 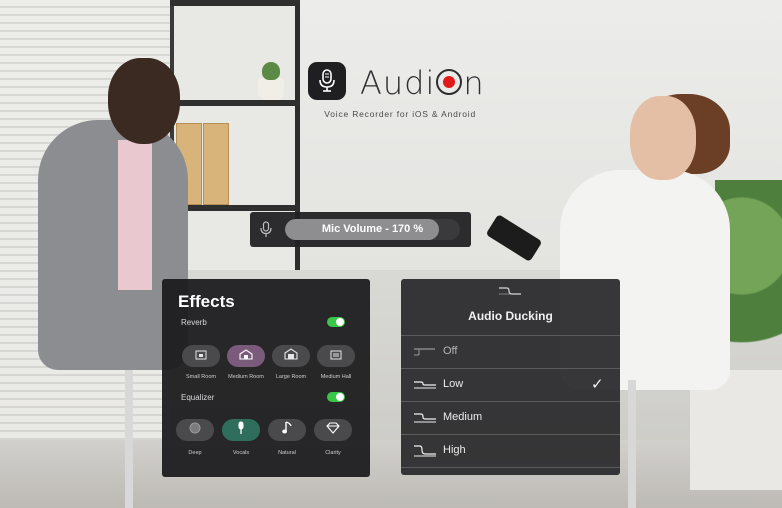 I want to click on audio-ducking-title: Audio Ducking, so click(x=510, y=316).